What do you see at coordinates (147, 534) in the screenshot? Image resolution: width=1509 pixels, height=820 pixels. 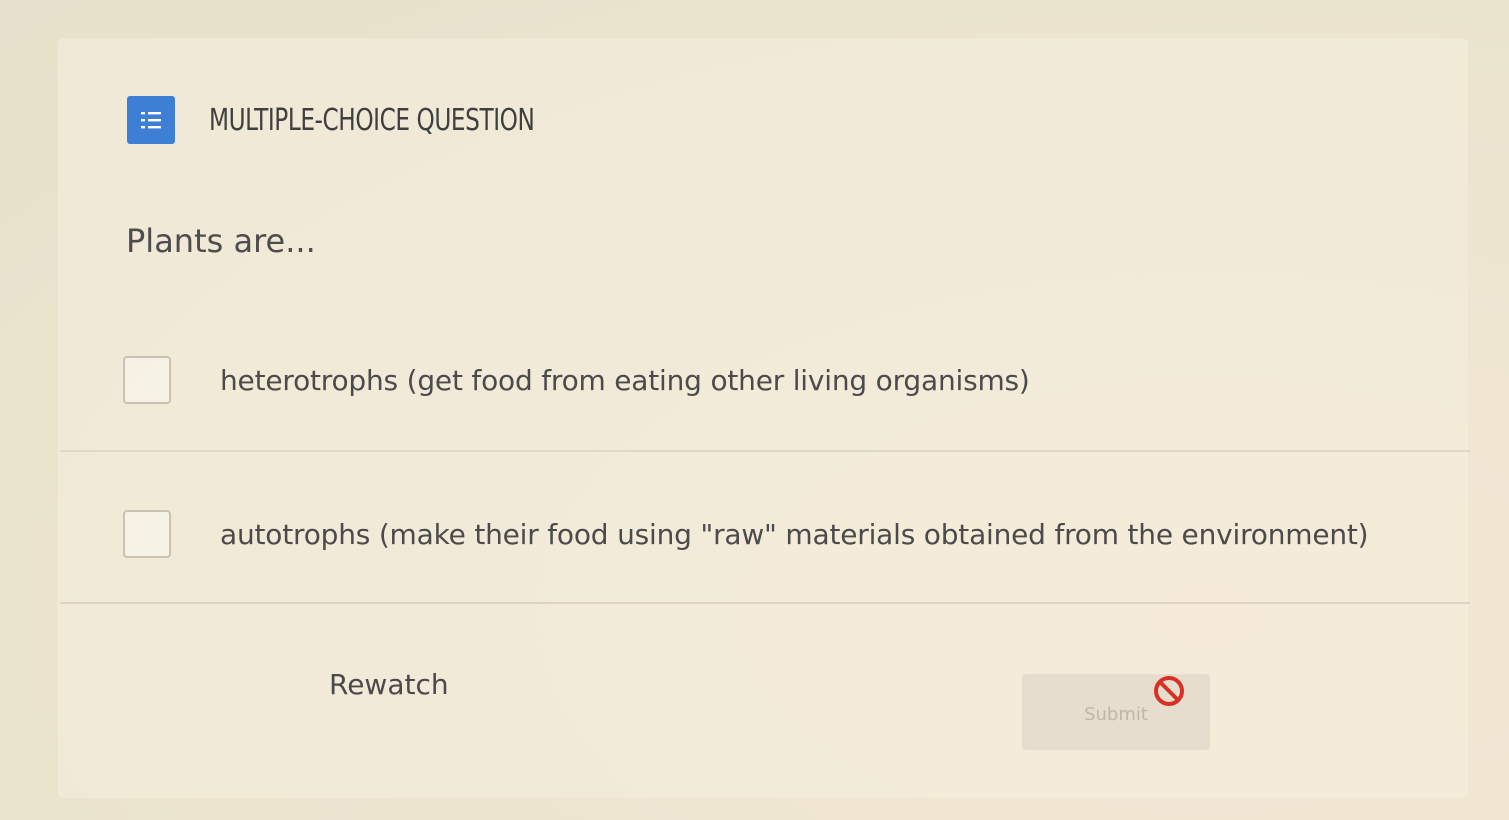 I see `answer-checkbox-autotrophs` at bounding box center [147, 534].